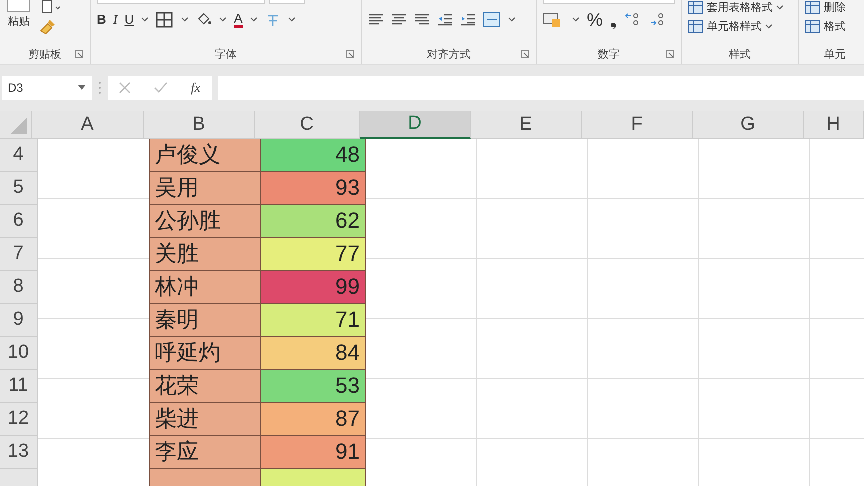 Image resolution: width=864 pixels, height=486 pixels. I want to click on paste-button: 粘贴, so click(19, 21).